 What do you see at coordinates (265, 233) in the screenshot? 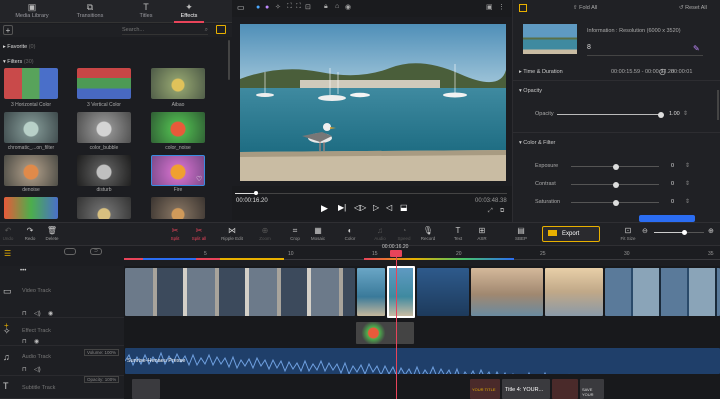
I see `zoom-button: ⊕ Zoom` at bounding box center [265, 233].